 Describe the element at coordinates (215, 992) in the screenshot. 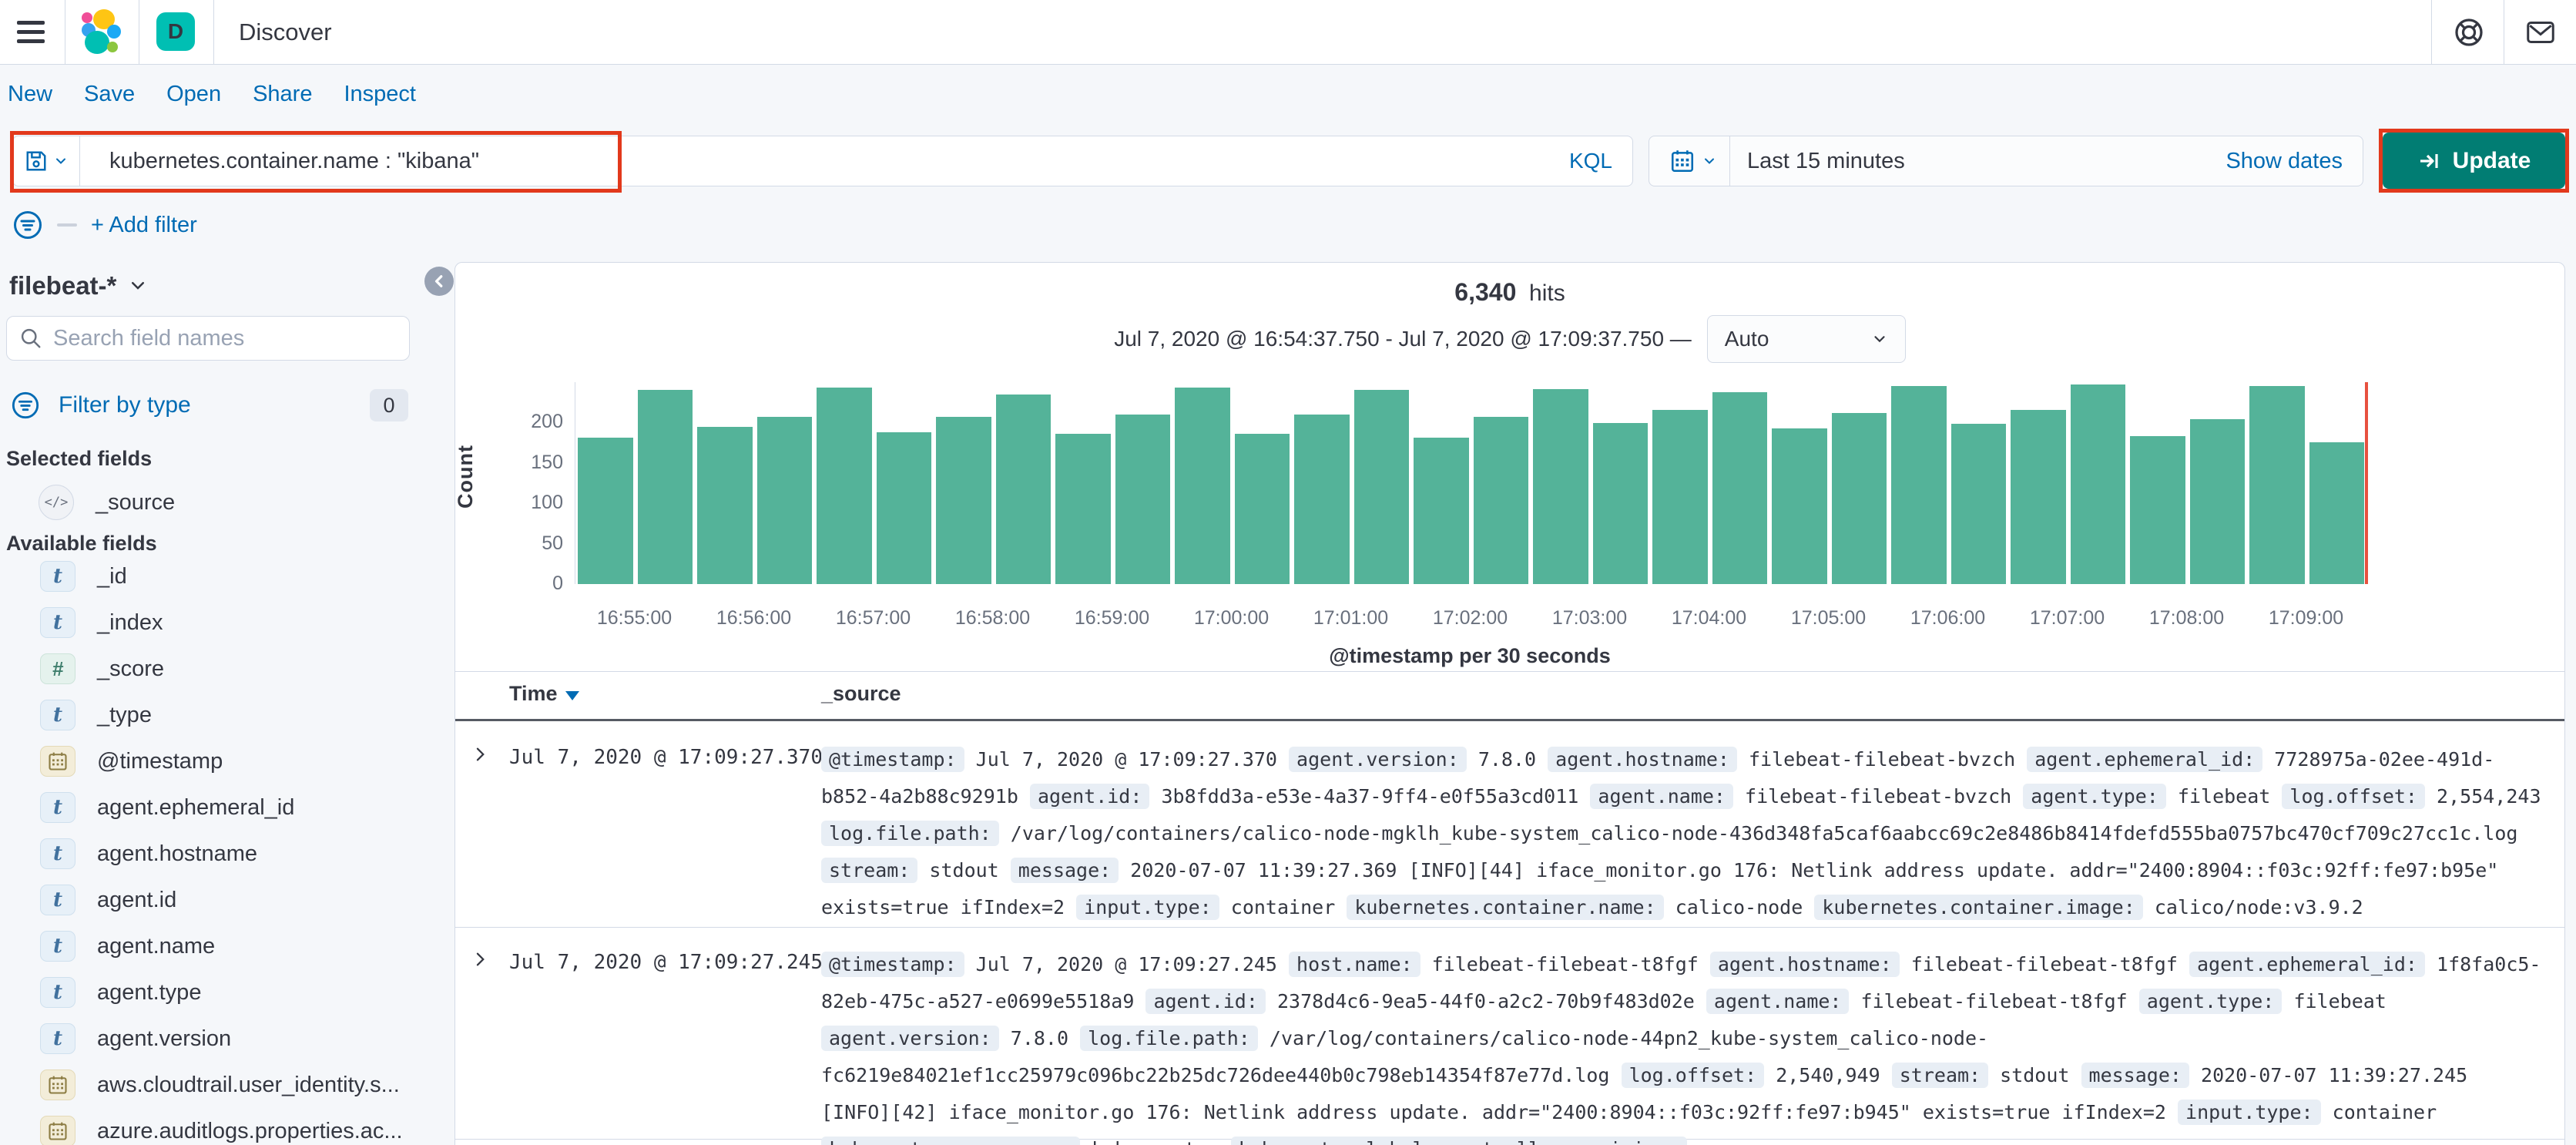

I see `field-item-agent.type: t agent.type` at that location.